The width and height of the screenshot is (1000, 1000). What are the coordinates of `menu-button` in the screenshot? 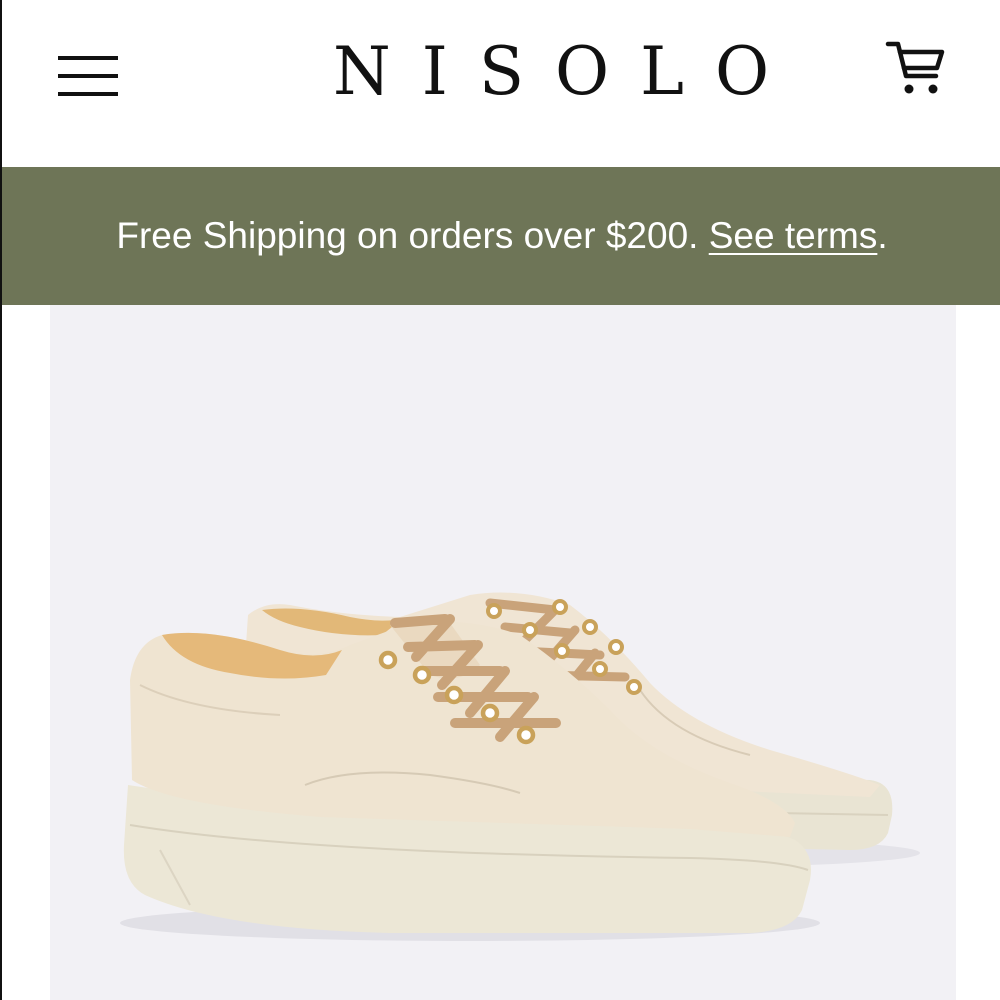 It's located at (88, 76).